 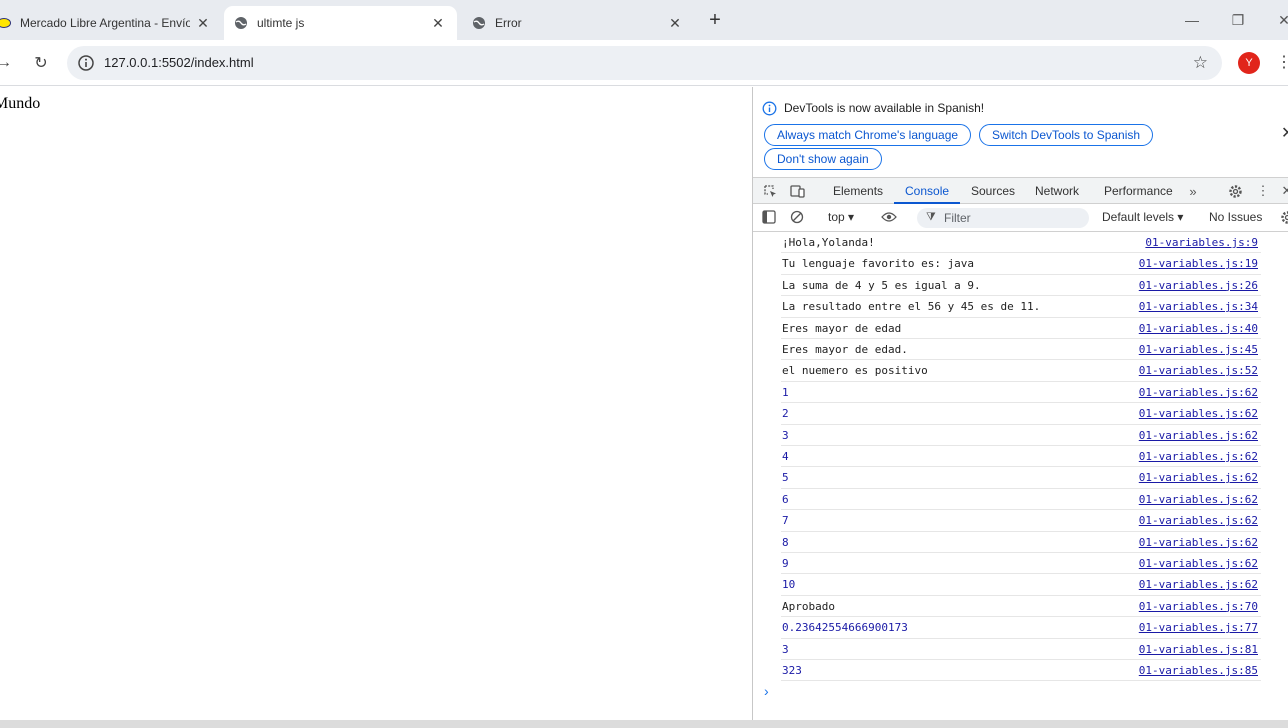 I want to click on dont-show-again-button: Don't show again, so click(x=823, y=159).